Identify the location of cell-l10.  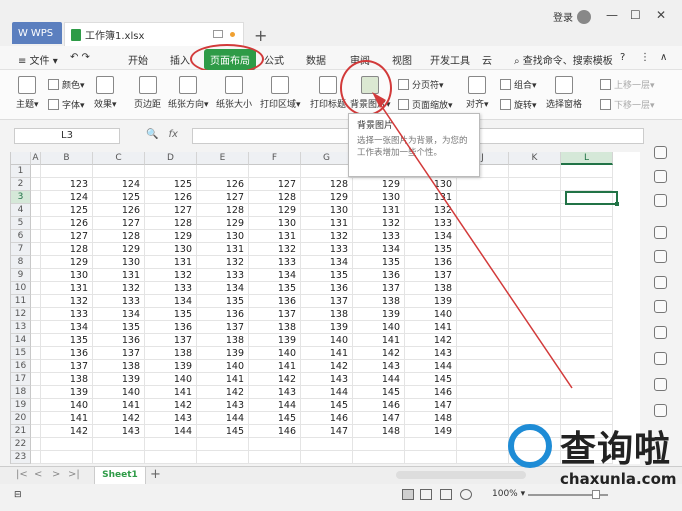
(587, 288).